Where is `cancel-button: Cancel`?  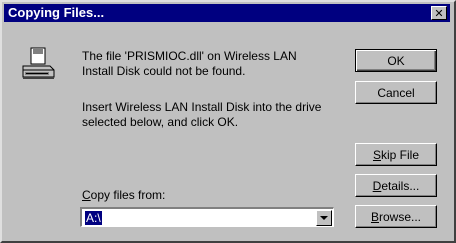 cancel-button: Cancel is located at coordinates (396, 92).